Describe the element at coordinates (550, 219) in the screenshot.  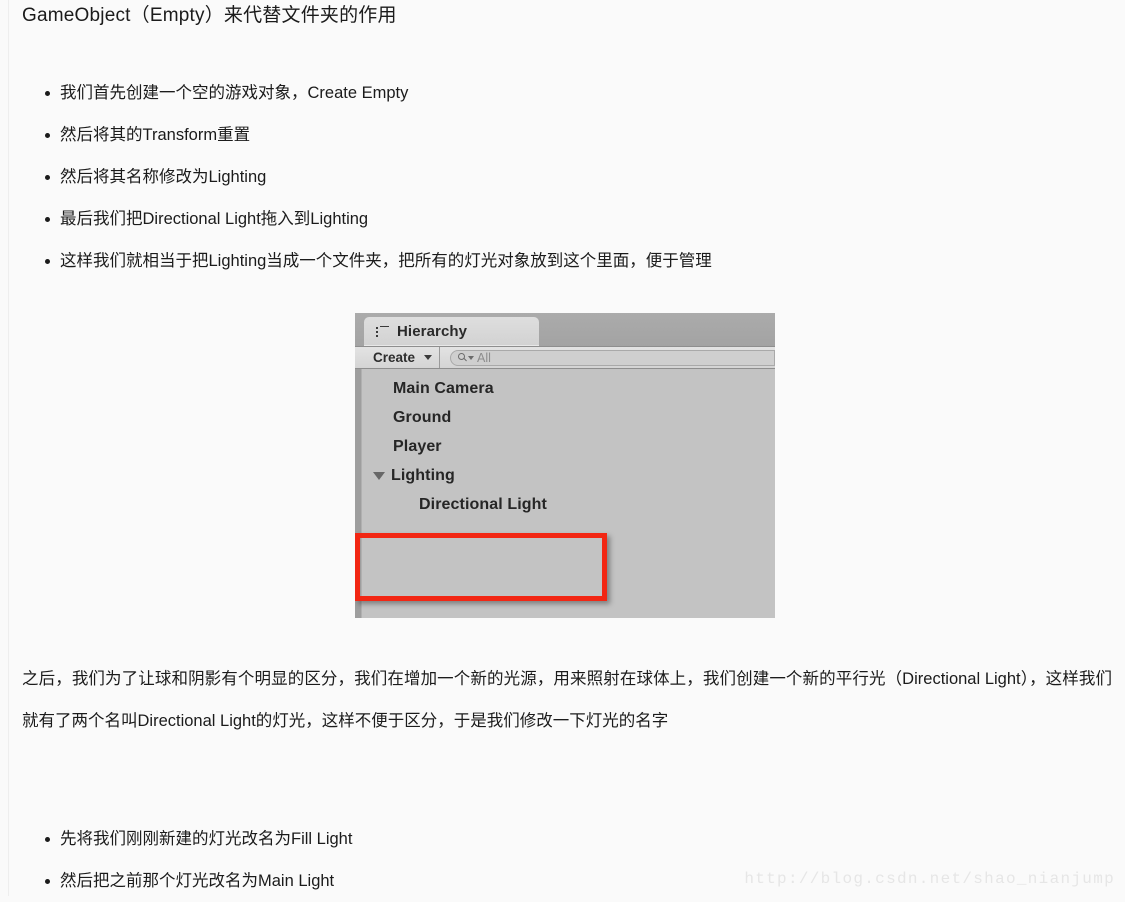
I see `list-item: 最后我们把Directional Light拖入到Lighting` at that location.